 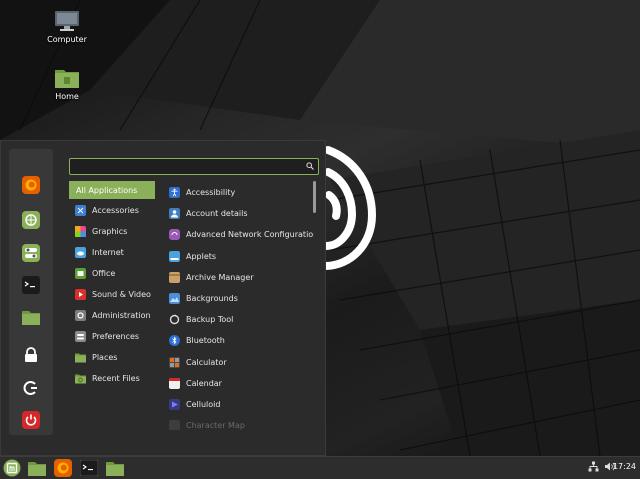 What do you see at coordinates (240, 404) in the screenshot?
I see `app-celluloid: Celluloid` at bounding box center [240, 404].